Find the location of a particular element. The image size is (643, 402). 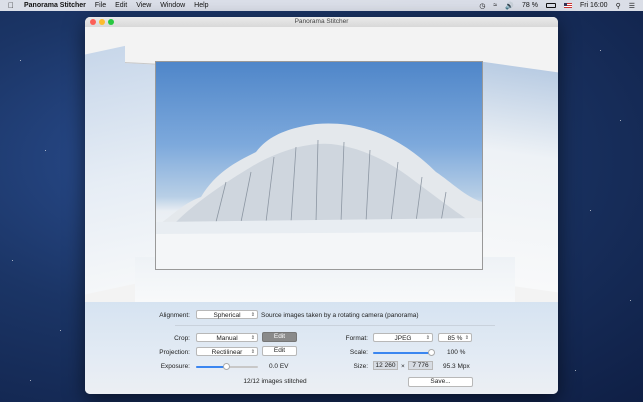

projection-value: Rectilinear is located at coordinates (227, 352).